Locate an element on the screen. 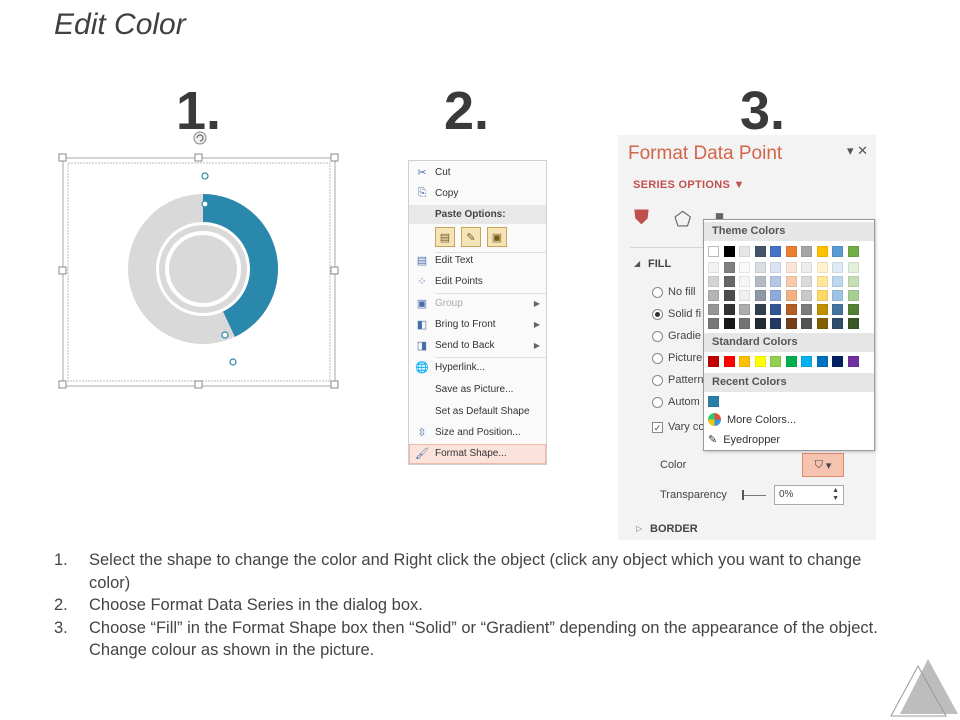  fill-option-automatic: Autom is located at coordinates (676, 402).